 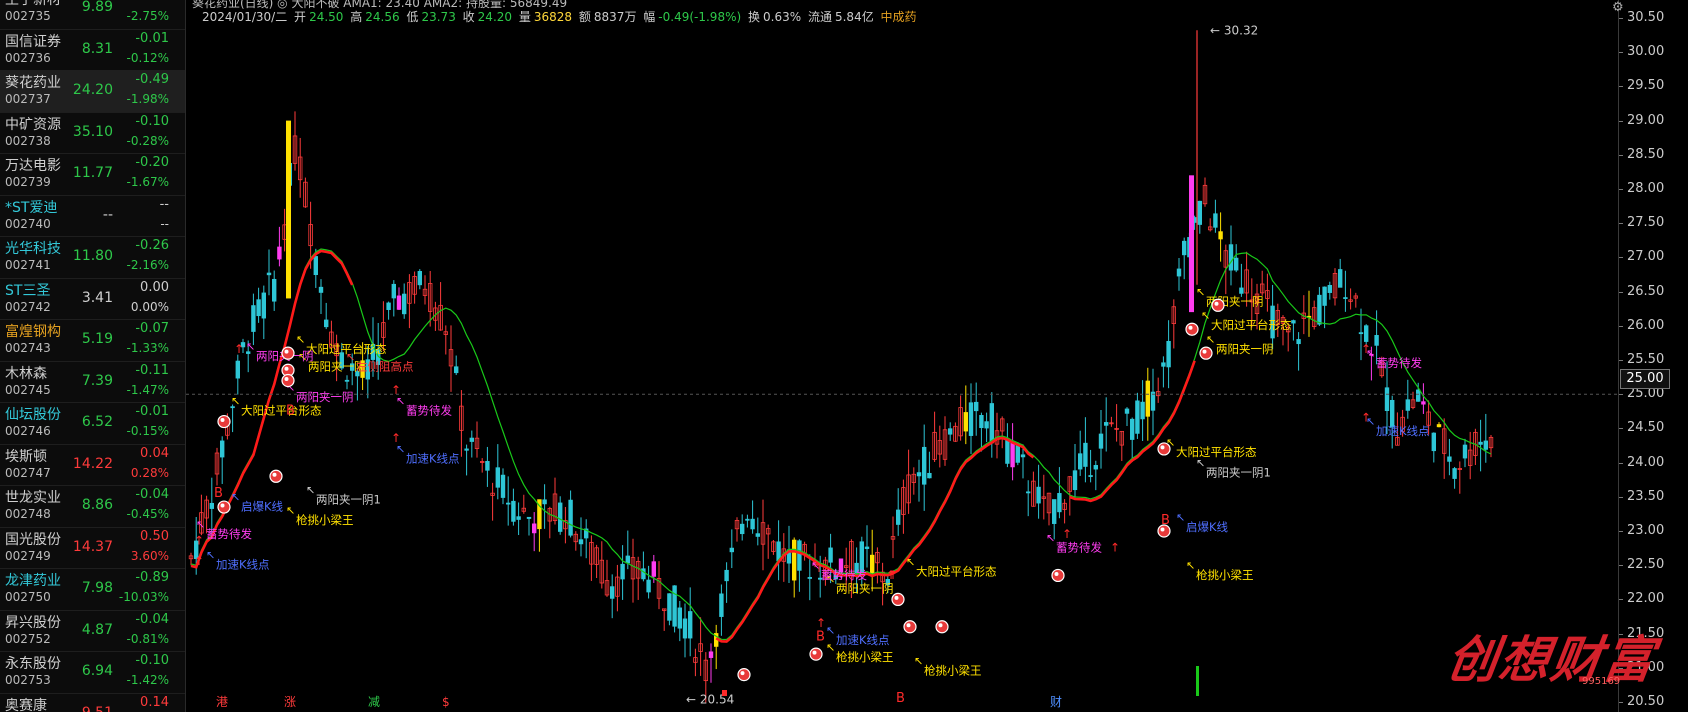 What do you see at coordinates (92, 216) in the screenshot?
I see `watchlist-row: *ST爱迪 002740 -- -- --` at bounding box center [92, 216].